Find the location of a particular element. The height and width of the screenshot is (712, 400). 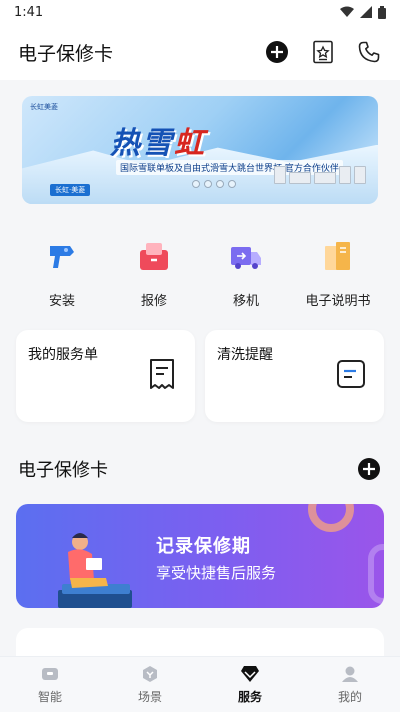

promo-subtitle: 享受快捷售后服务 is located at coordinates (216, 573).